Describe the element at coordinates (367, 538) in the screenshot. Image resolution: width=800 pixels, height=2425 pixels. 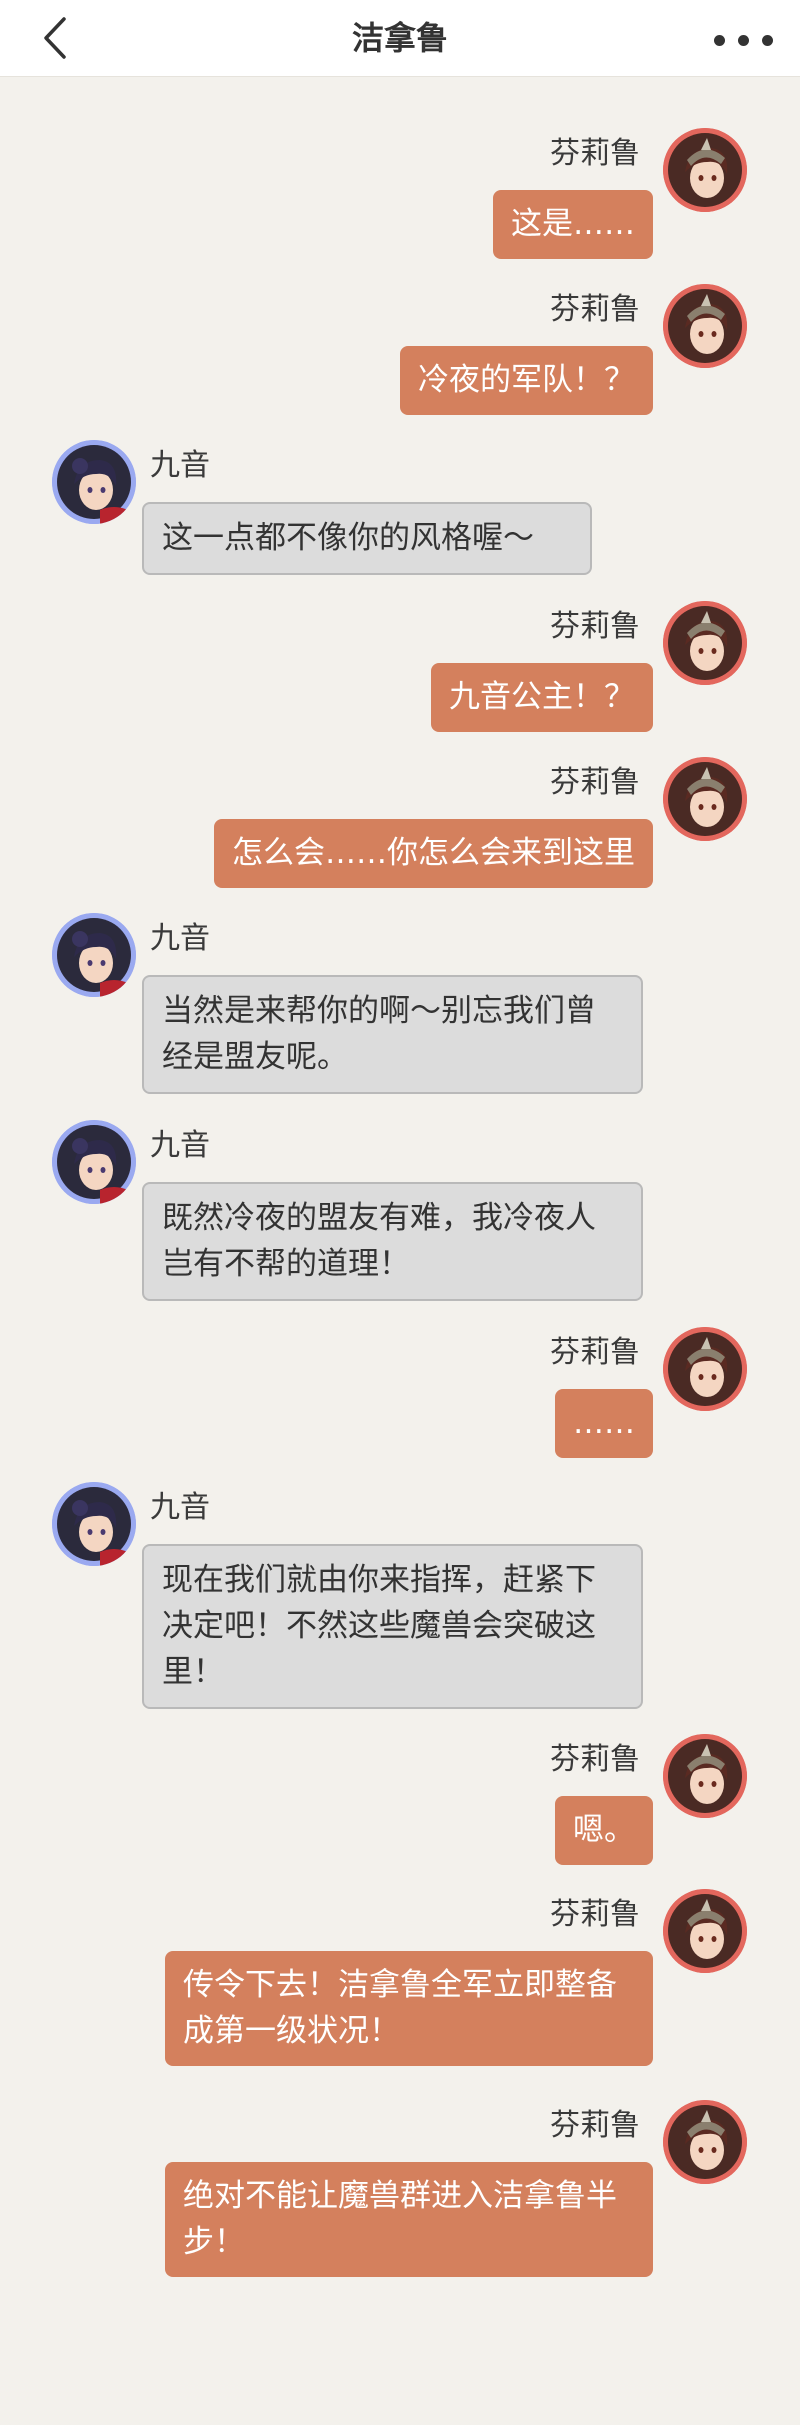
I see `message-bubble: 这一点都不像你的风格喔～` at that location.